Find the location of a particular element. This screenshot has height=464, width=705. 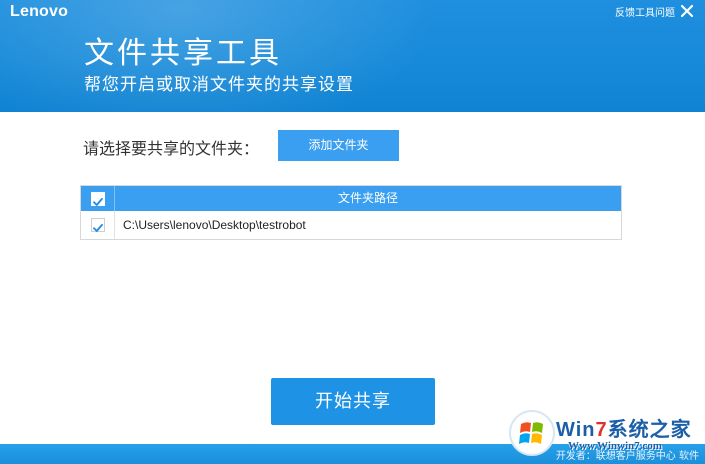

add-folder-button: 添加文件夹 is located at coordinates (338, 145).